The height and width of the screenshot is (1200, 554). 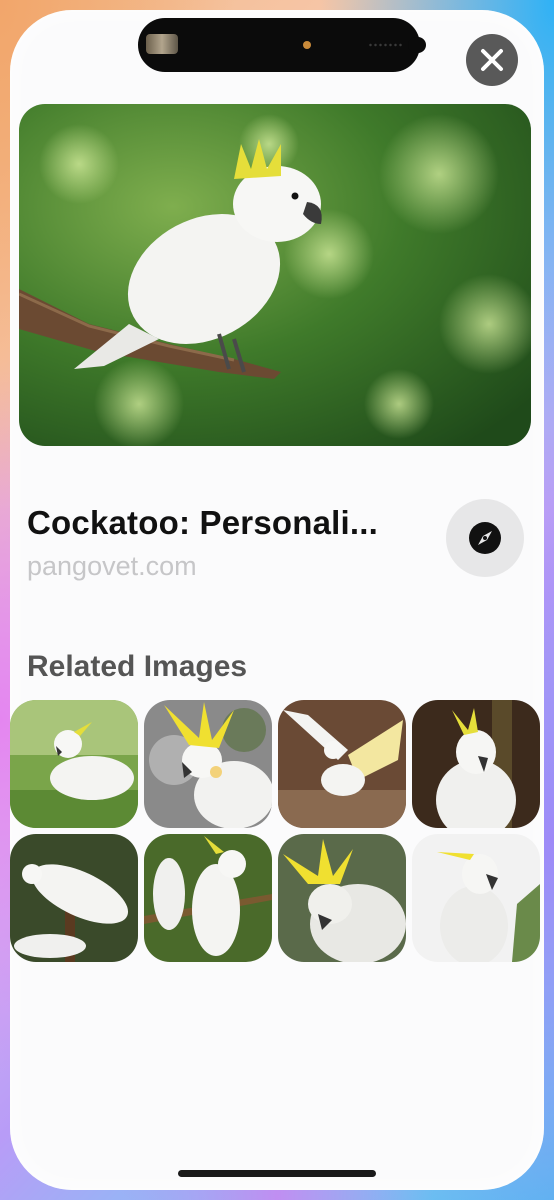 I want to click on compass-icon, so click(x=485, y=538).